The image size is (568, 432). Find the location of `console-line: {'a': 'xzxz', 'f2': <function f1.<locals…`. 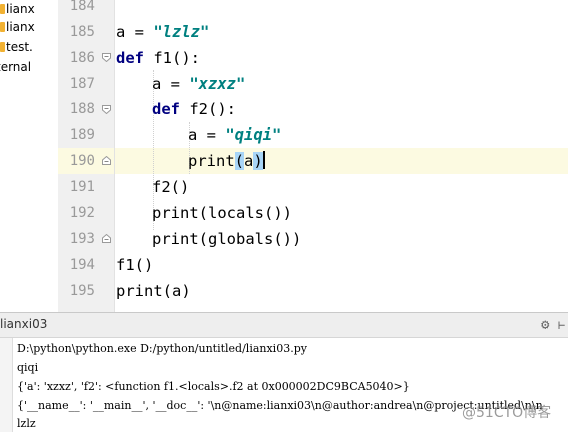

console-line: {'a': 'xzxz', 'f2': <function f1.<locals… is located at coordinates (213, 386).